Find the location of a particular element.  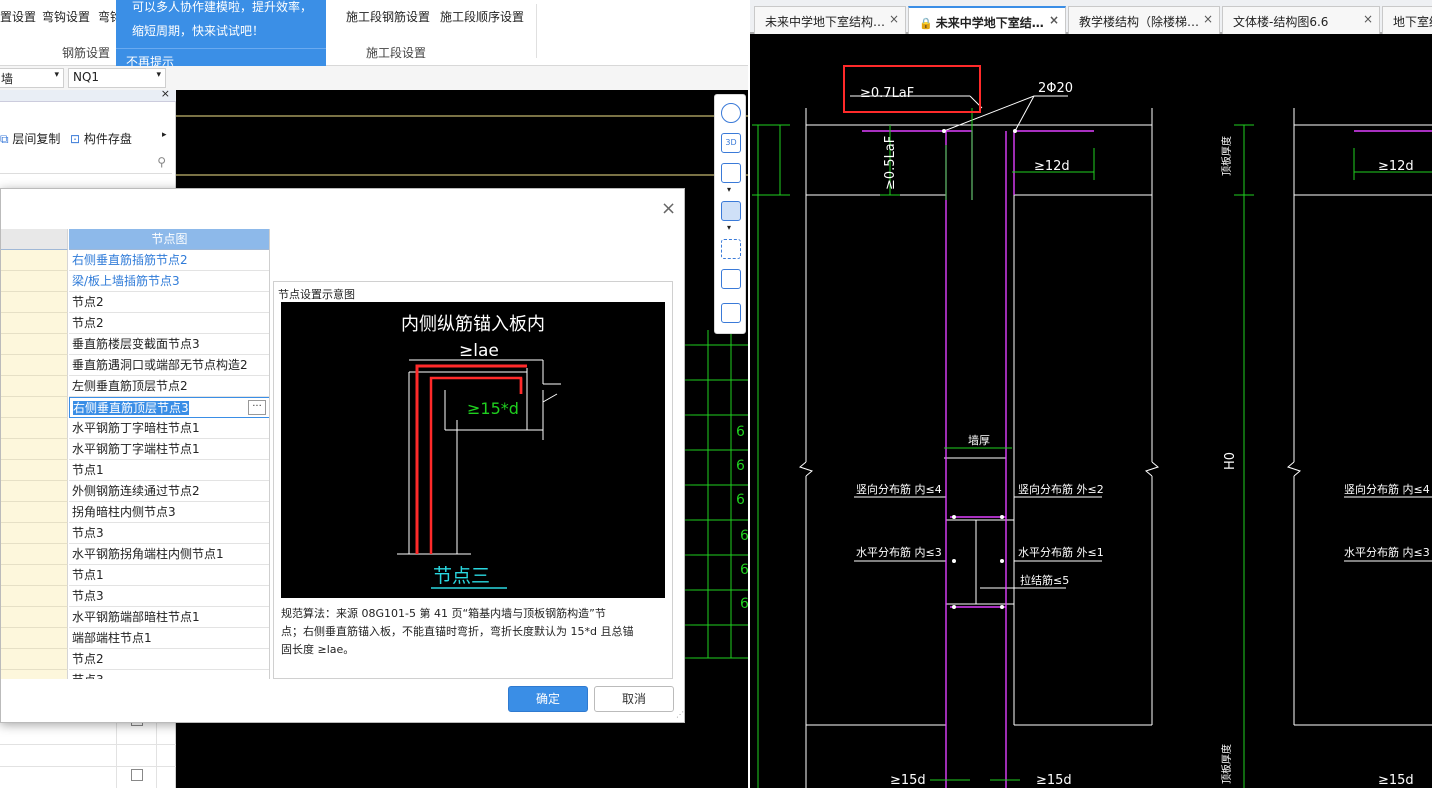

cad-label: ≥0.5LaF is located at coordinates (890, 163).